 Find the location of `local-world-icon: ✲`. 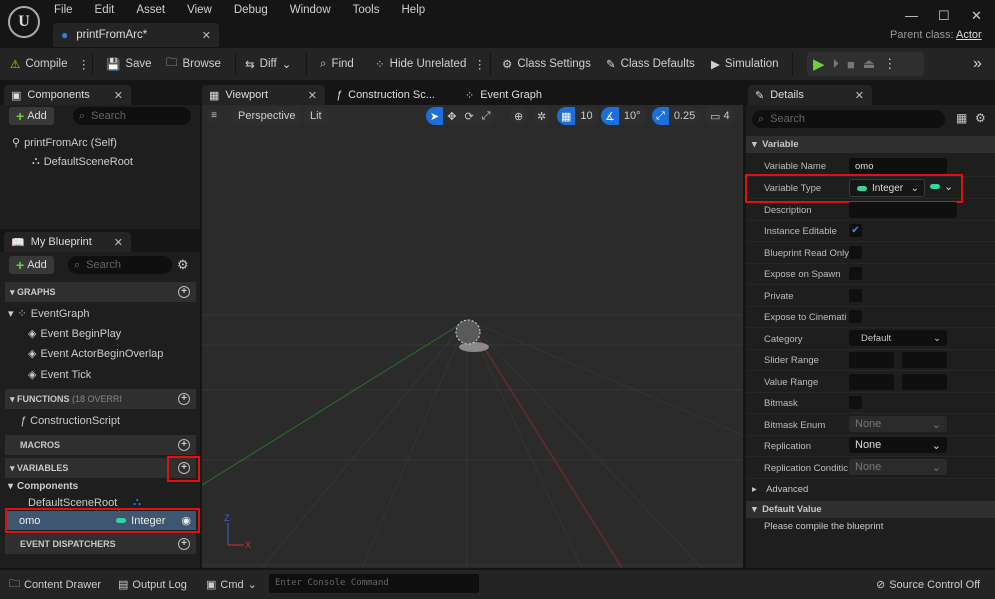

local-world-icon: ✲ is located at coordinates (542, 116).